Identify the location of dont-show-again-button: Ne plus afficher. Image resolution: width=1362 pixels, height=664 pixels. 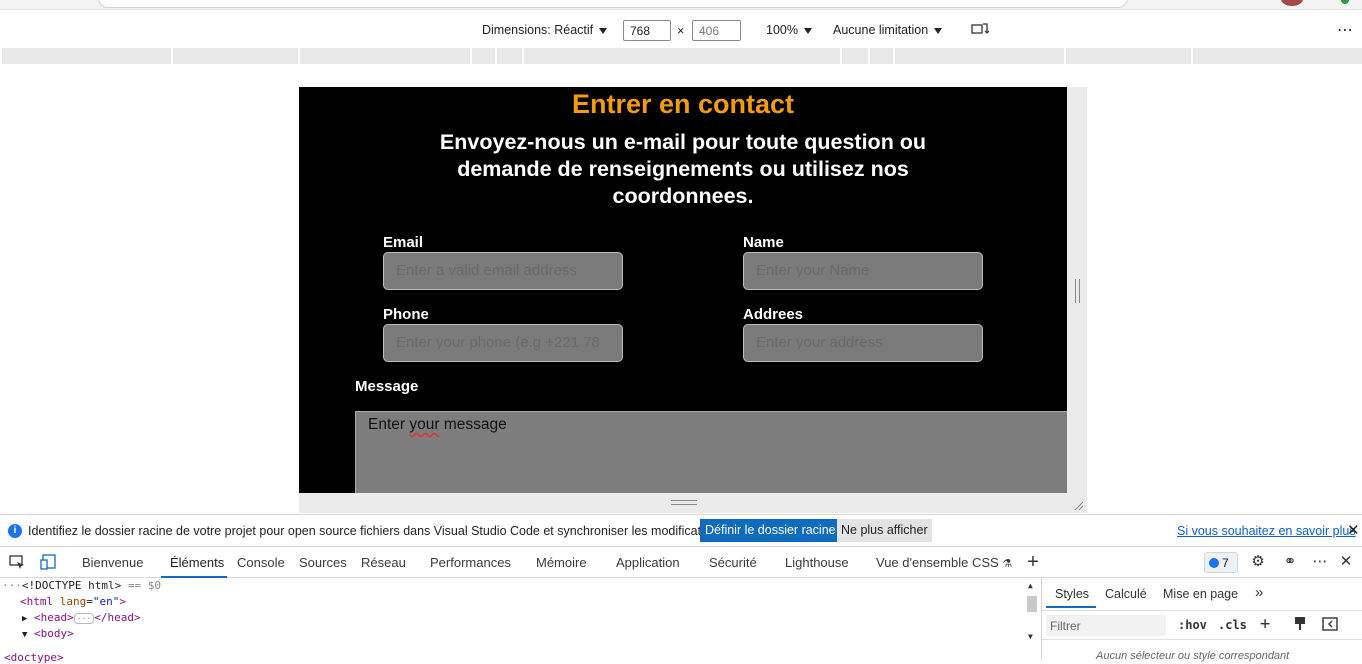
(884, 530).